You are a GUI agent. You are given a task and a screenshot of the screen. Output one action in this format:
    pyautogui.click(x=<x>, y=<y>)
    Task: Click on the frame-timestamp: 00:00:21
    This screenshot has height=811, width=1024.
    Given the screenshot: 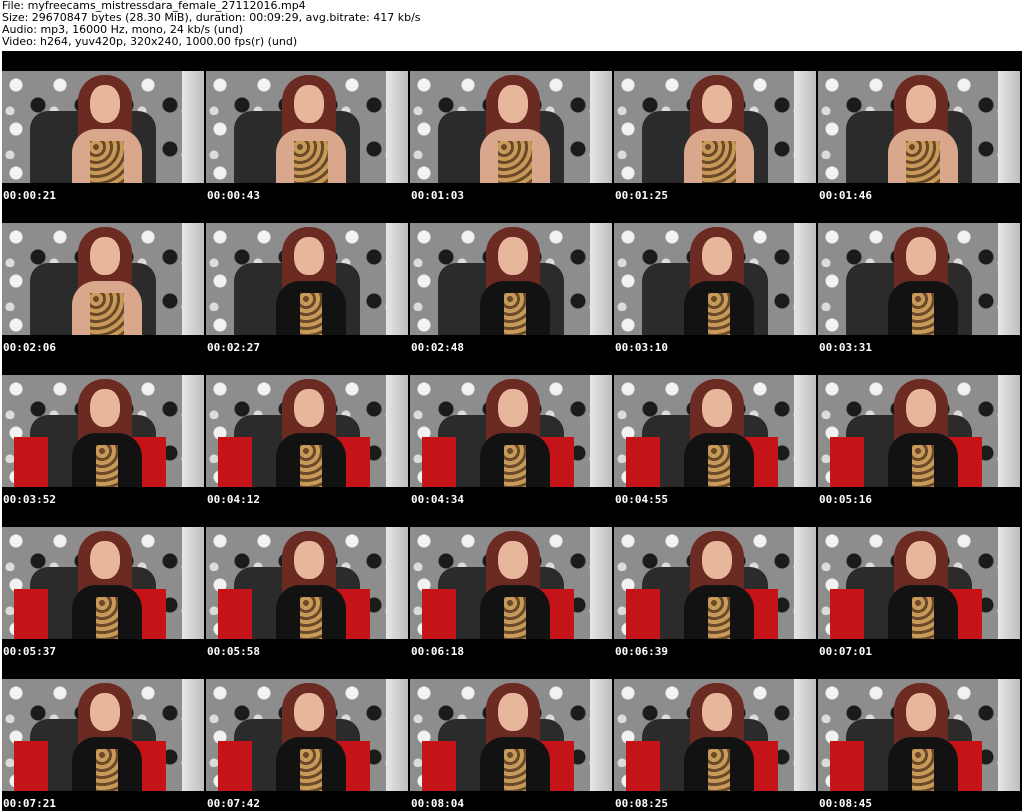 What is the action you would take?
    pyautogui.click(x=29, y=195)
    